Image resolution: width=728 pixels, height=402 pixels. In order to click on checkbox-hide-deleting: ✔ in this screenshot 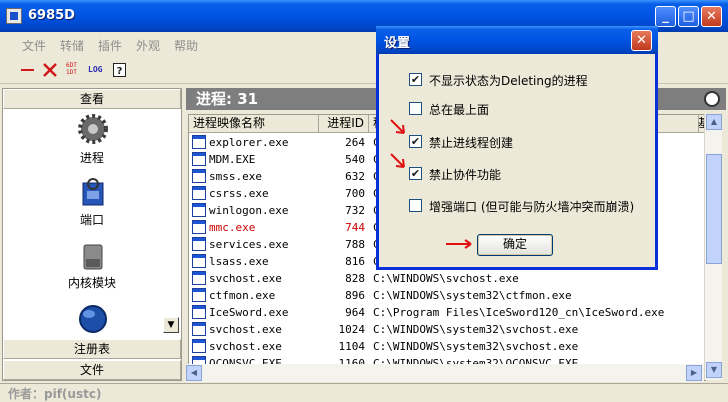, I will do `click(415, 79)`.